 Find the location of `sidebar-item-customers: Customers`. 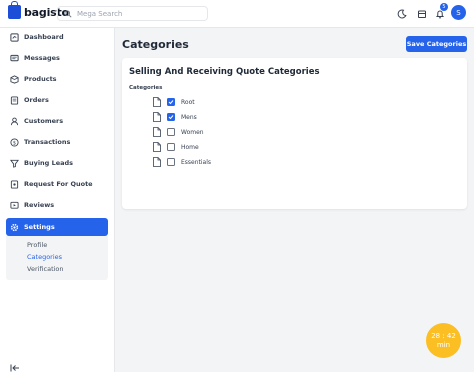

sidebar-item-customers: Customers is located at coordinates (57, 121).